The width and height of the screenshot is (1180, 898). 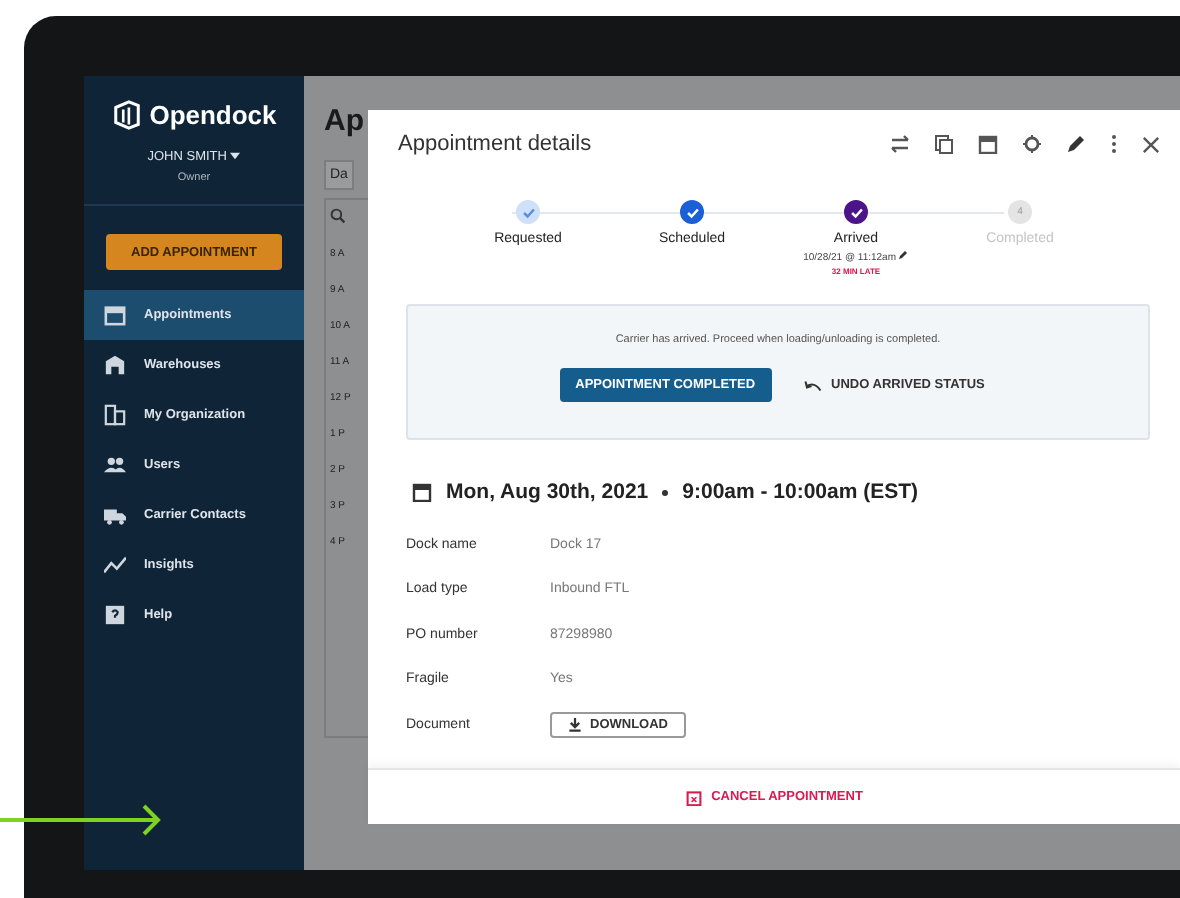 What do you see at coordinates (235, 156) in the screenshot?
I see `caret-icon` at bounding box center [235, 156].